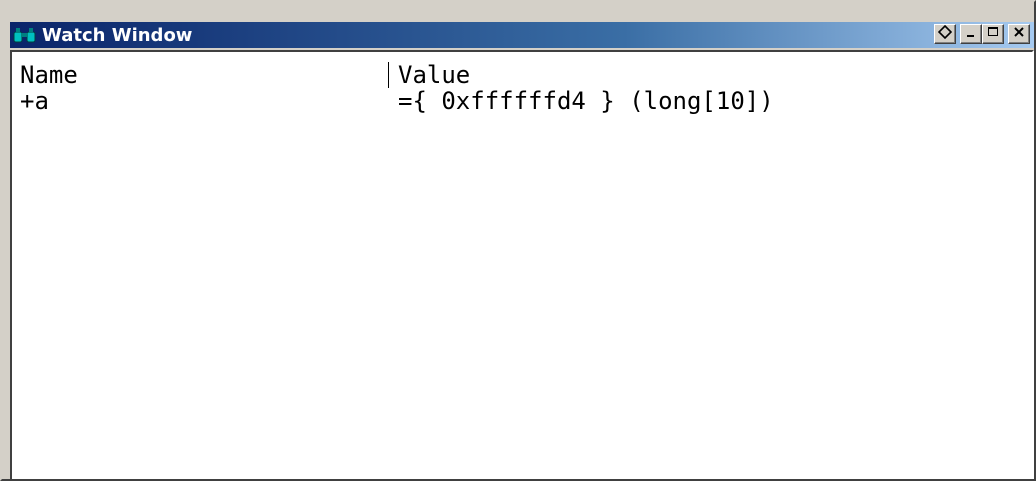 Image resolution: width=1036 pixels, height=481 pixels. What do you see at coordinates (522, 35) in the screenshot?
I see `title-bar: Watch Window` at bounding box center [522, 35].